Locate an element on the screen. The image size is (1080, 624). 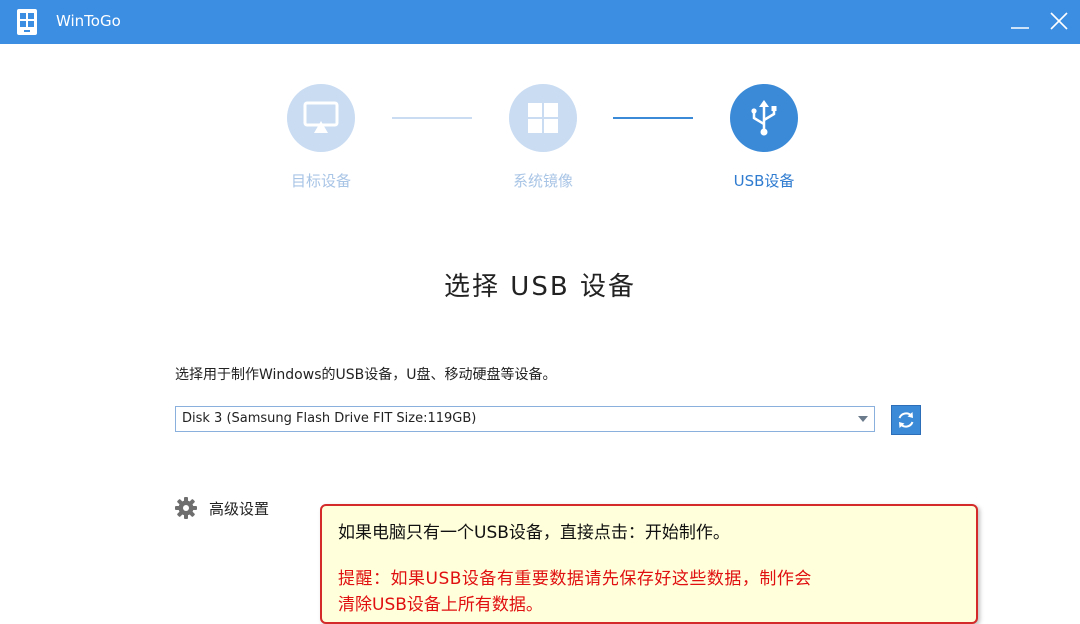
description-text: 选择用于制作Windows的USB设备，U盘、移动硬盘等设备。 is located at coordinates (366, 375).